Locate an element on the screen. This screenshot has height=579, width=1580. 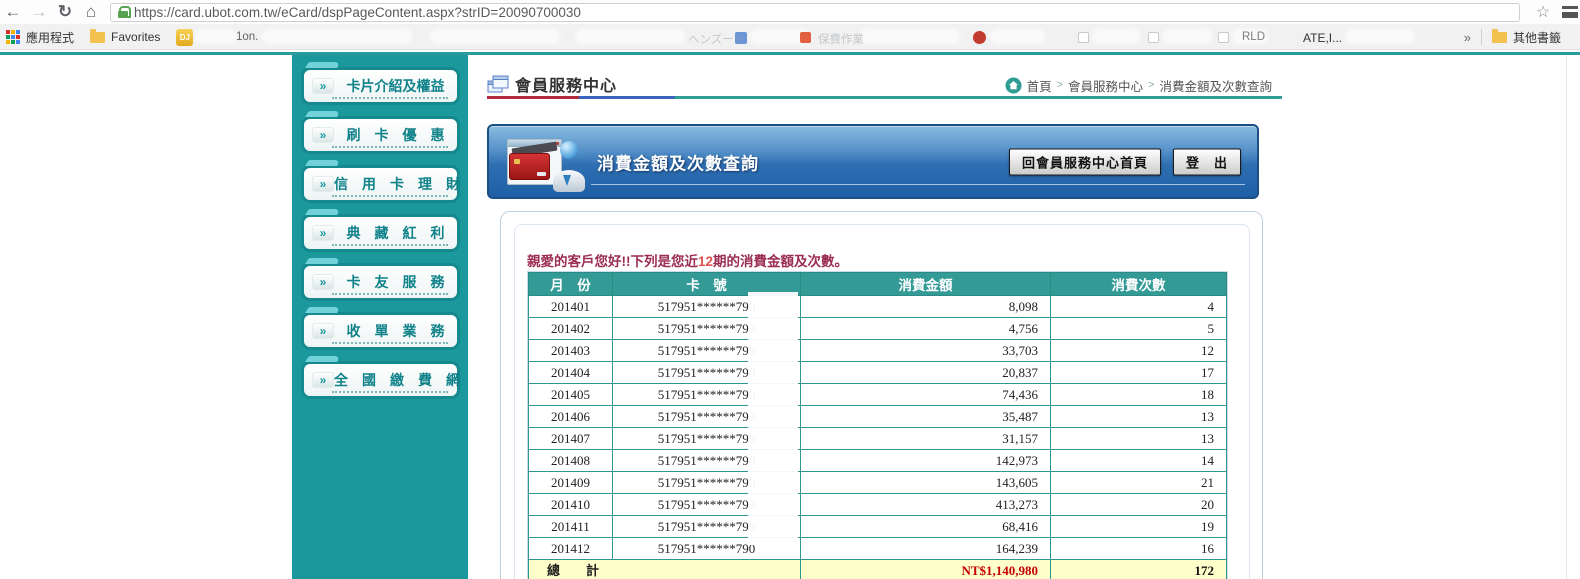
sidebar-item: » 刷 卡 優 惠 is located at coordinates (380, 135).